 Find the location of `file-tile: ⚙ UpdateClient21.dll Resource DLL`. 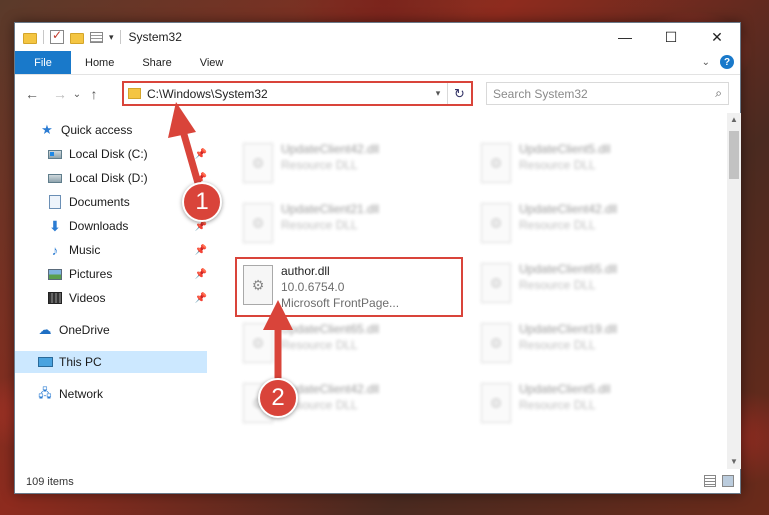

file-tile: ⚙ UpdateClient21.dll Resource DLL is located at coordinates (349, 225).